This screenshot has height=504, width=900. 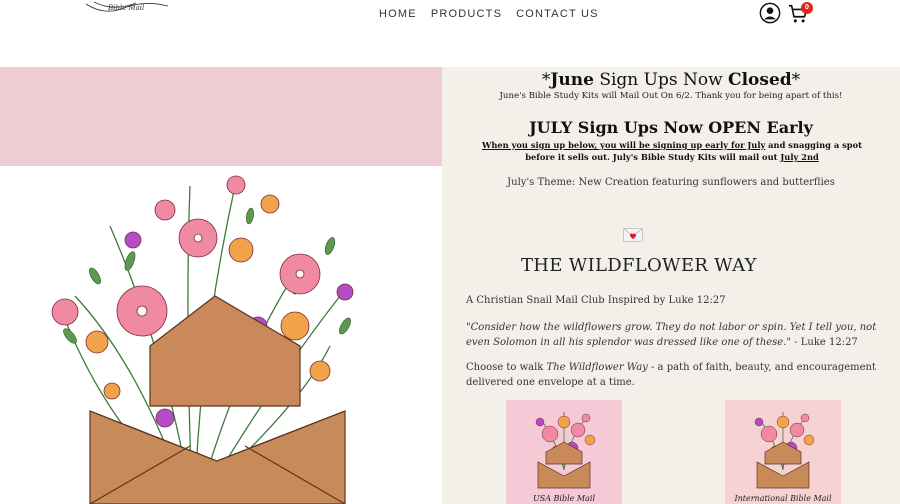 What do you see at coordinates (671, 127) in the screenshot?
I see `july-open-heading: JULY Sign Ups Now OPEN Early` at bounding box center [671, 127].